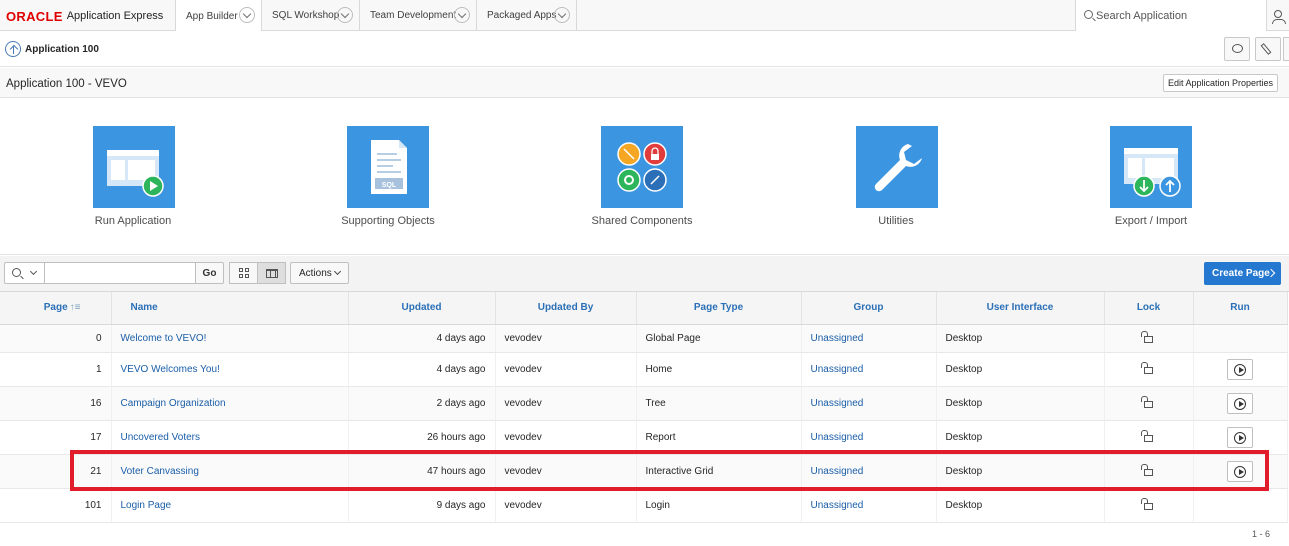 The width and height of the screenshot is (1289, 546). Describe the element at coordinates (642, 221) in the screenshot. I see `shared-components-label: Shared Components` at that location.